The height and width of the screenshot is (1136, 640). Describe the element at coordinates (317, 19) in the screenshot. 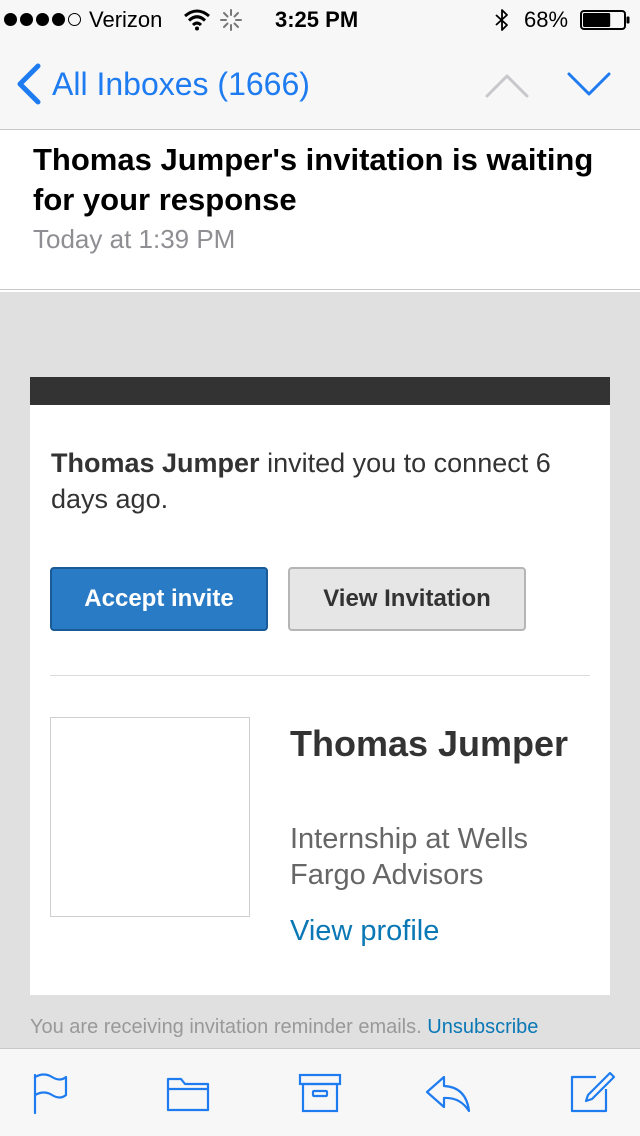

I see `status-time: 3:25 PM` at that location.